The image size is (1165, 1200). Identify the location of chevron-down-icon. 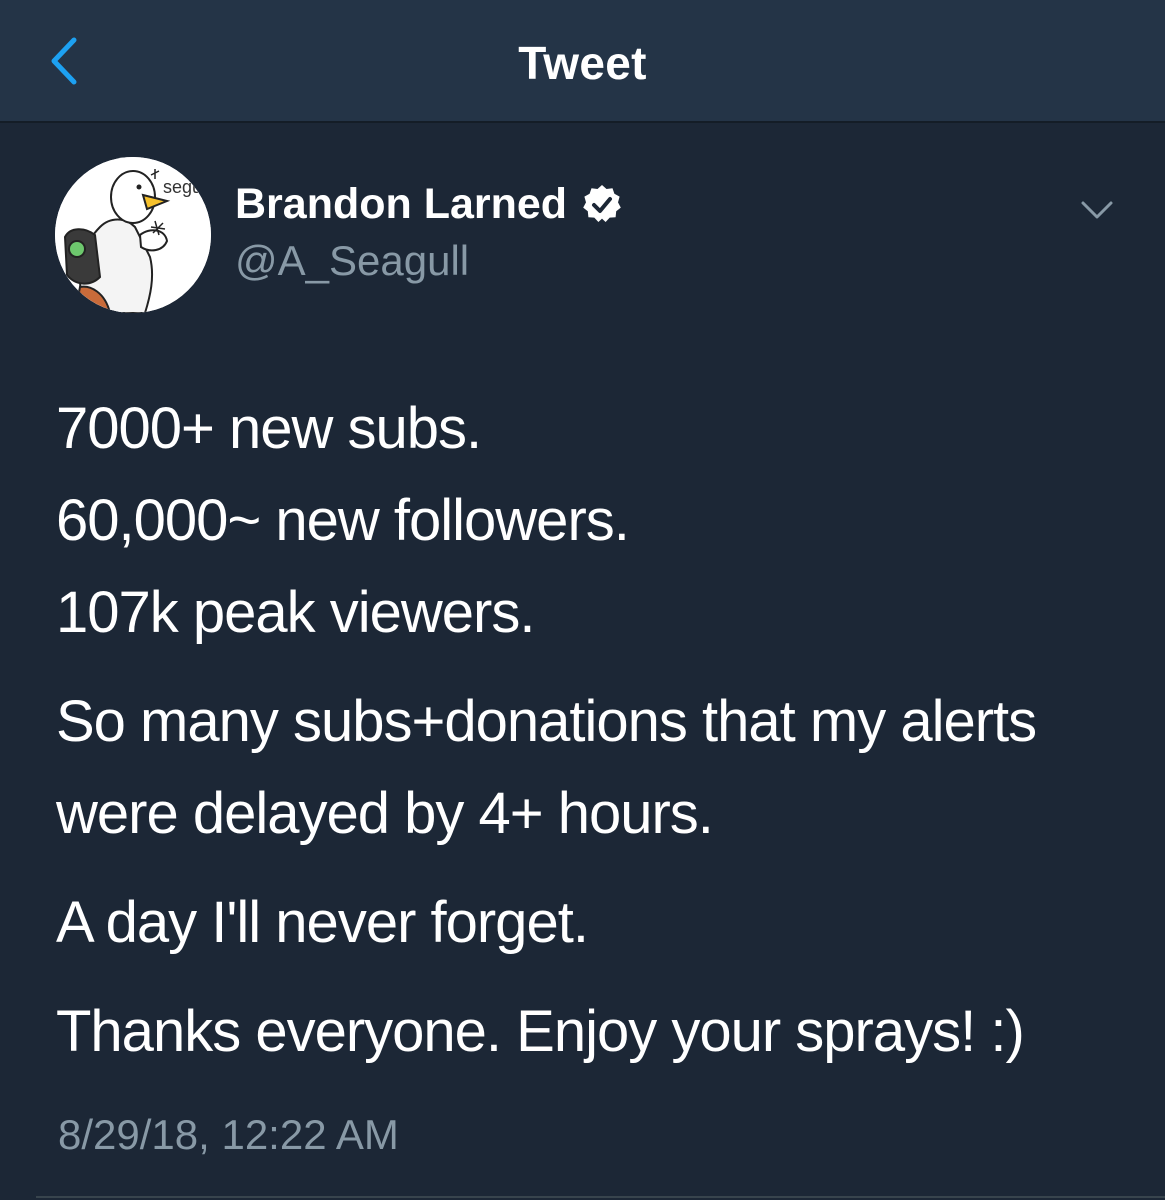
(1097, 210).